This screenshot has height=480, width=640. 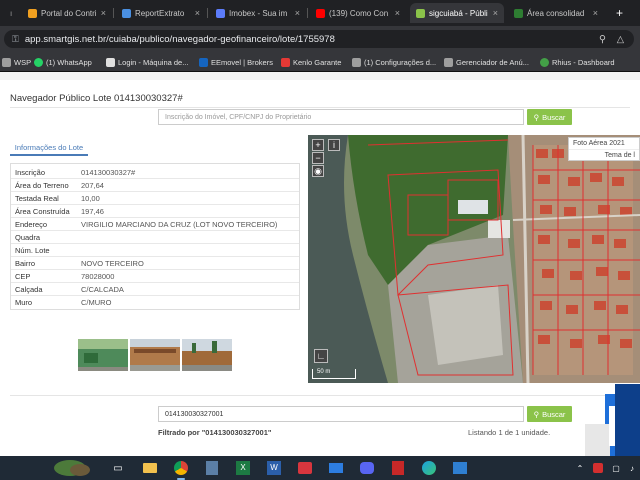 I want to click on info-icon: i, so click(x=334, y=145).